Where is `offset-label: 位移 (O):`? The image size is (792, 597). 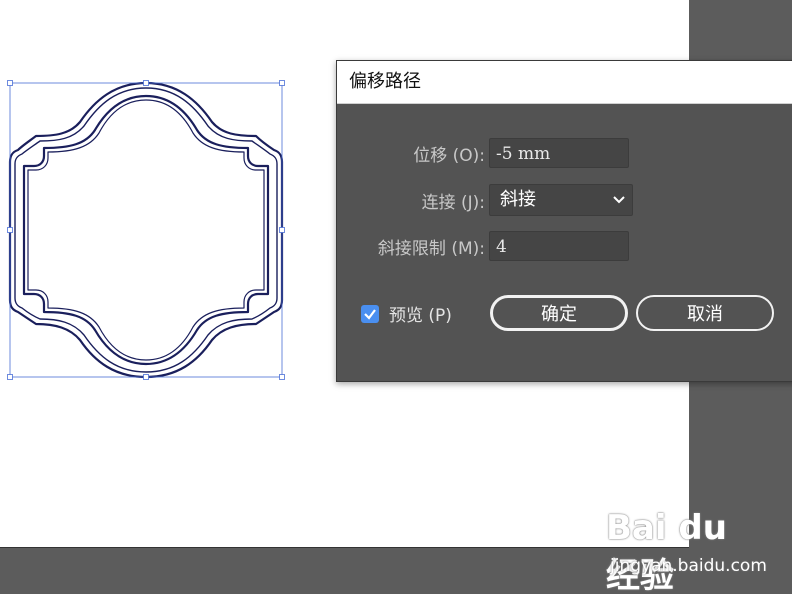
offset-label: 位移 (O): is located at coordinates (449, 155).